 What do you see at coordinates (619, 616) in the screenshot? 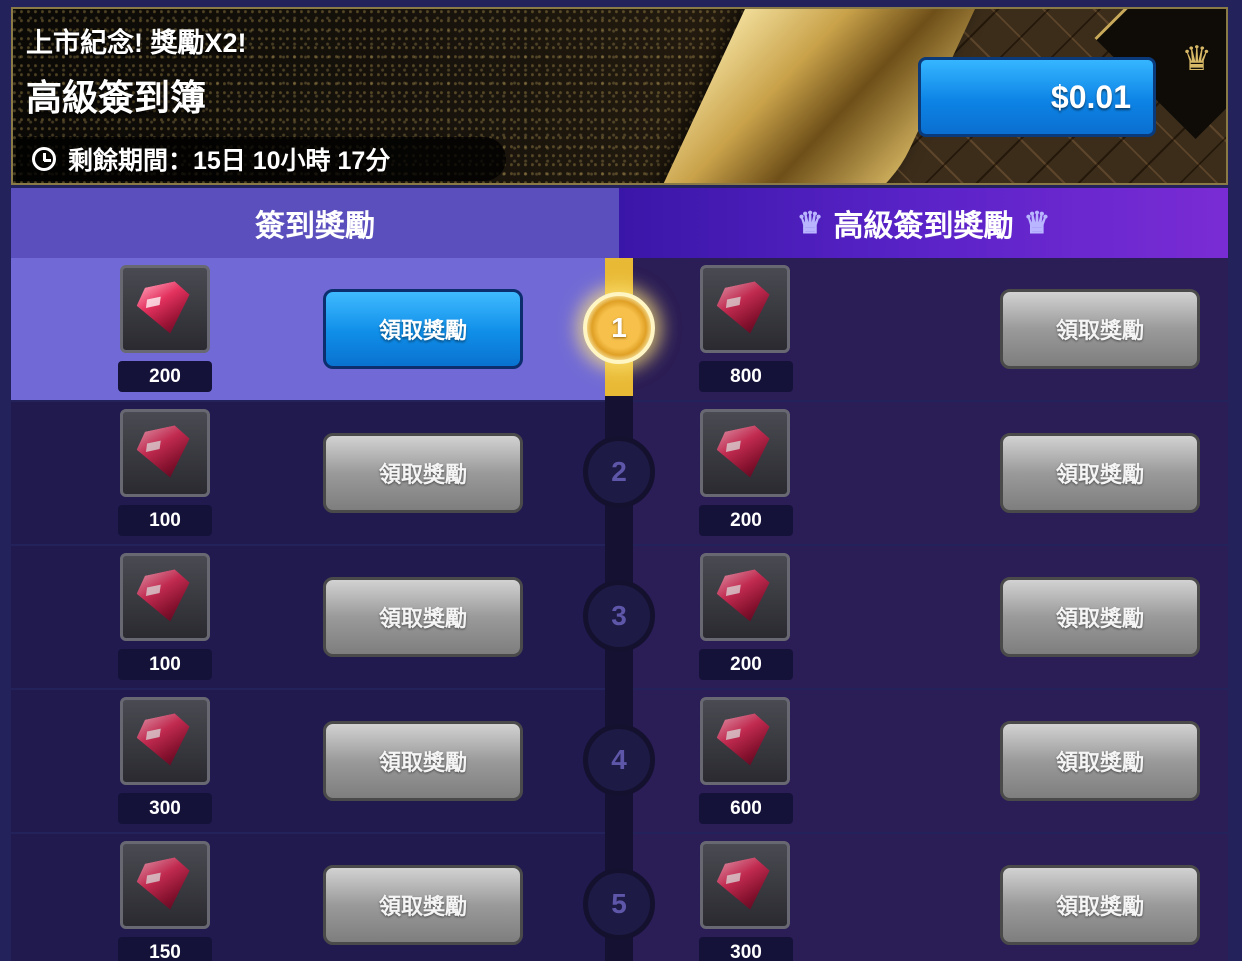
I see `day-marker: 3` at bounding box center [619, 616].